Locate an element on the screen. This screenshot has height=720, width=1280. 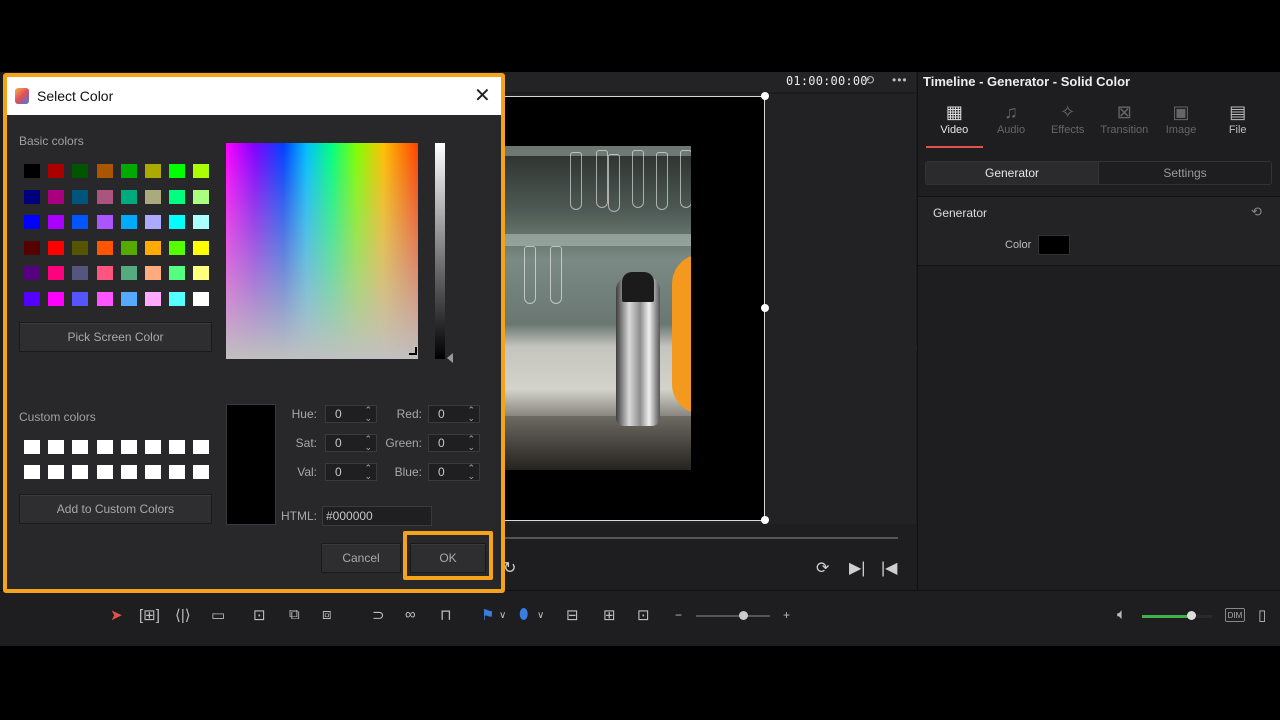
next-frame-icon: ▶| is located at coordinates (857, 568).